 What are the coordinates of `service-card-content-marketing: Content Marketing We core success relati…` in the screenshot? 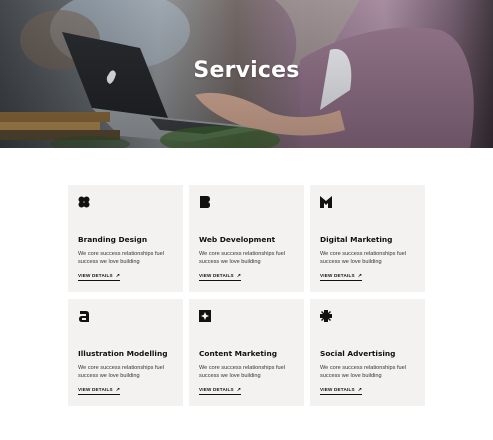 It's located at (246, 352).